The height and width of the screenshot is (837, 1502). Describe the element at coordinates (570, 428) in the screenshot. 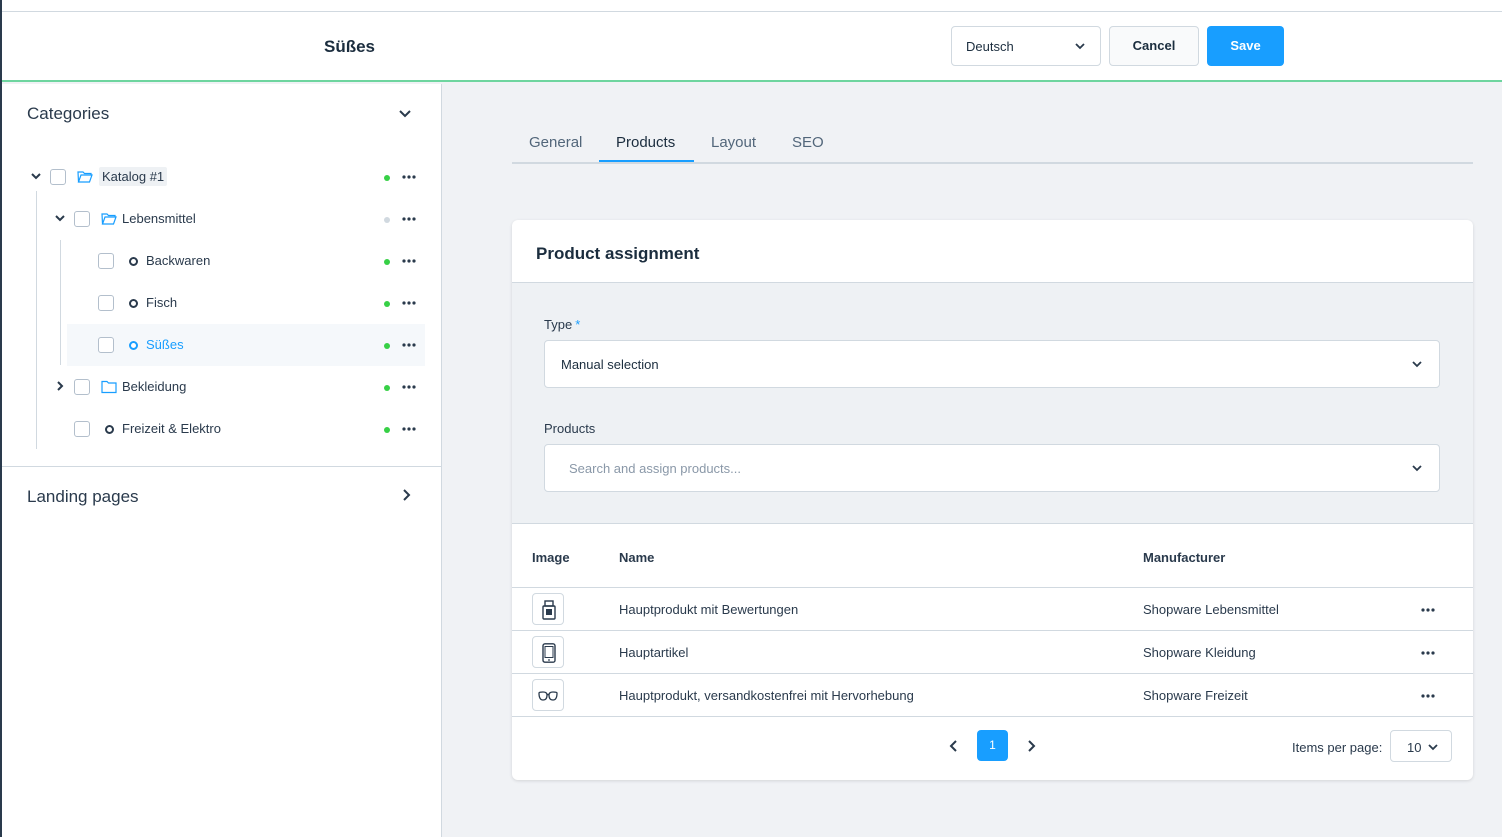

I see `products-label: Products` at that location.